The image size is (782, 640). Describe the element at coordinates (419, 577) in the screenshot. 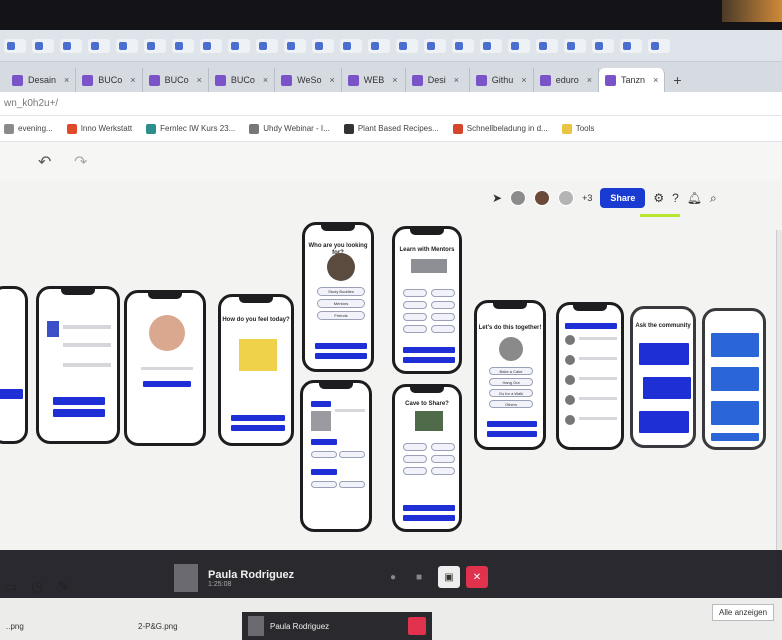

I see `video-icon: ■` at that location.